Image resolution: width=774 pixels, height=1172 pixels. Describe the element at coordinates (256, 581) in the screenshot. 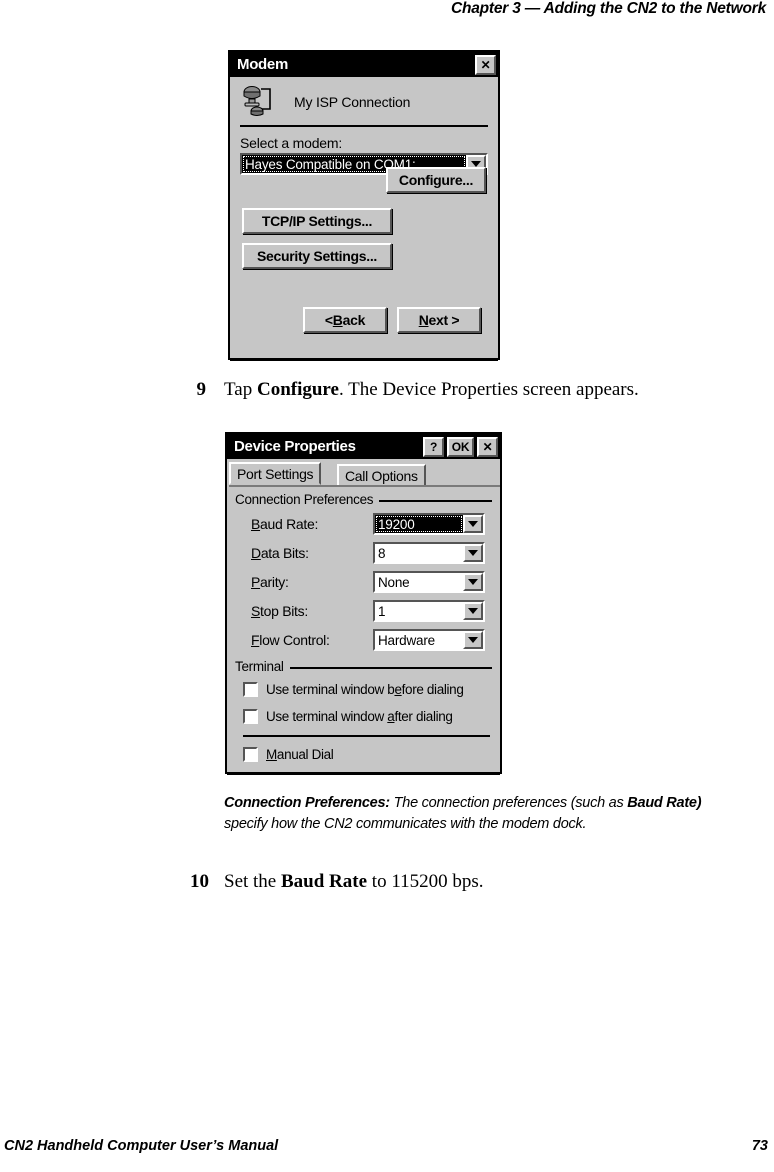

I see `parity-accel: P` at that location.